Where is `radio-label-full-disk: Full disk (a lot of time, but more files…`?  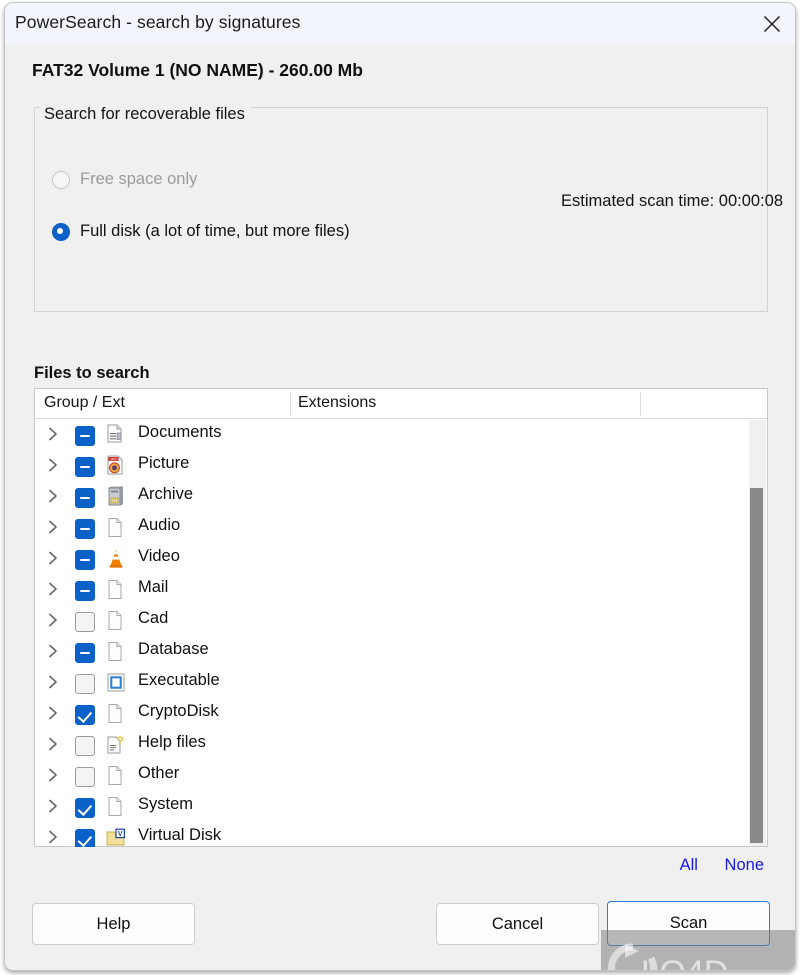
radio-label-full-disk: Full disk (a lot of time, but more files… is located at coordinates (215, 231).